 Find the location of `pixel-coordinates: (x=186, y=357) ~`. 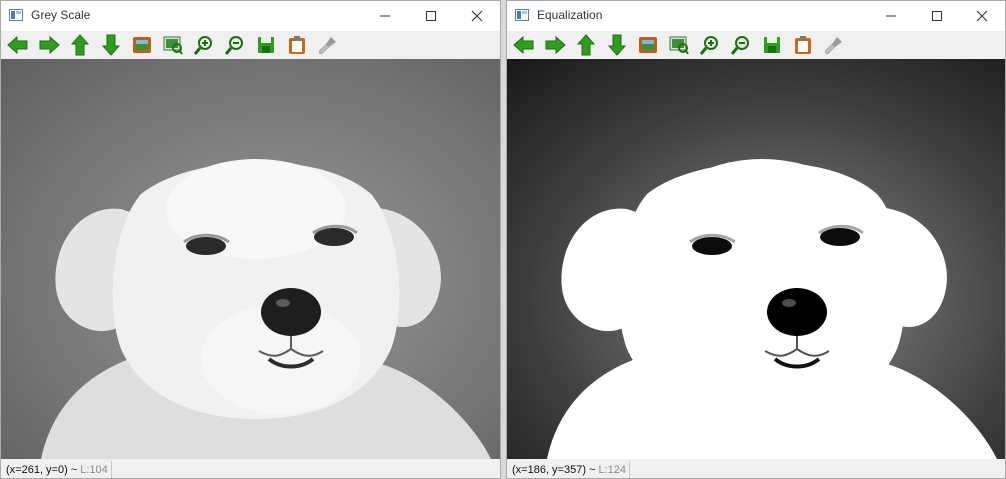

pixel-coordinates: (x=186, y=357) ~ is located at coordinates (554, 469).